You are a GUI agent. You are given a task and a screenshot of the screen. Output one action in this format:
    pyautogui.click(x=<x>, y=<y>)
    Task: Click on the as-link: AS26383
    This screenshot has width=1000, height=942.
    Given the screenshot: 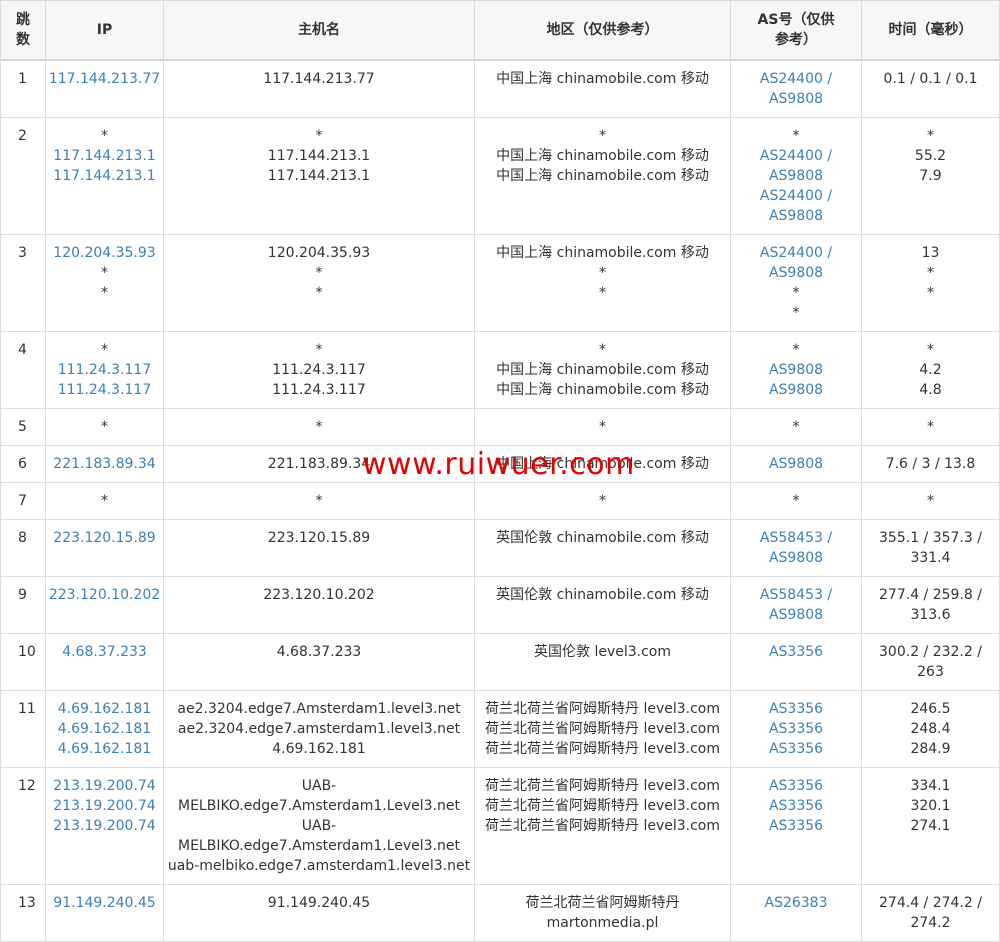 What is the action you would take?
    pyautogui.click(x=796, y=903)
    